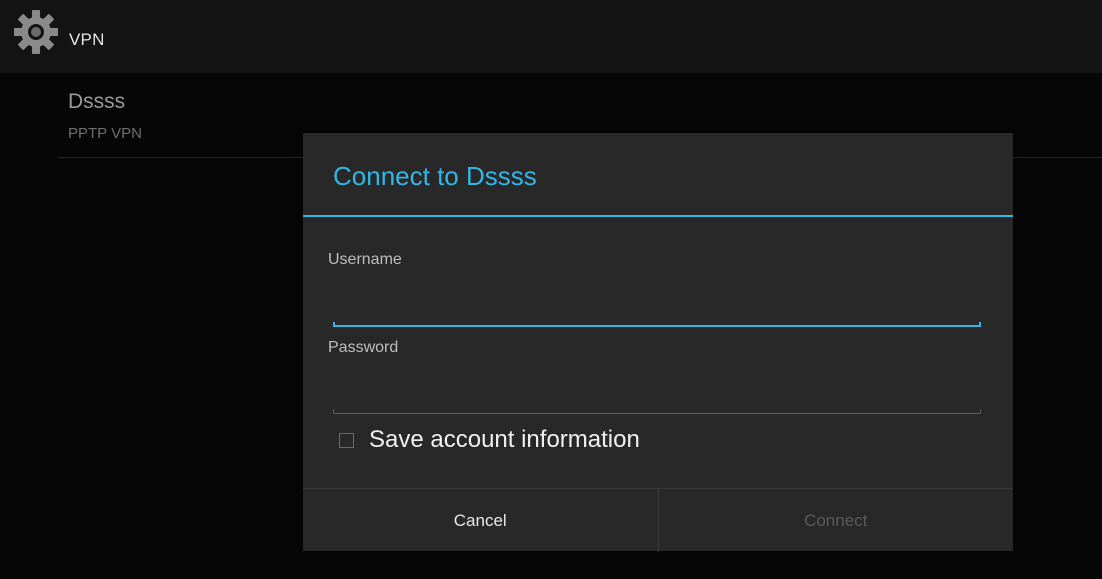 This screenshot has width=1102, height=579. Describe the element at coordinates (657, 411) in the screenshot. I see `password-underline` at that location.